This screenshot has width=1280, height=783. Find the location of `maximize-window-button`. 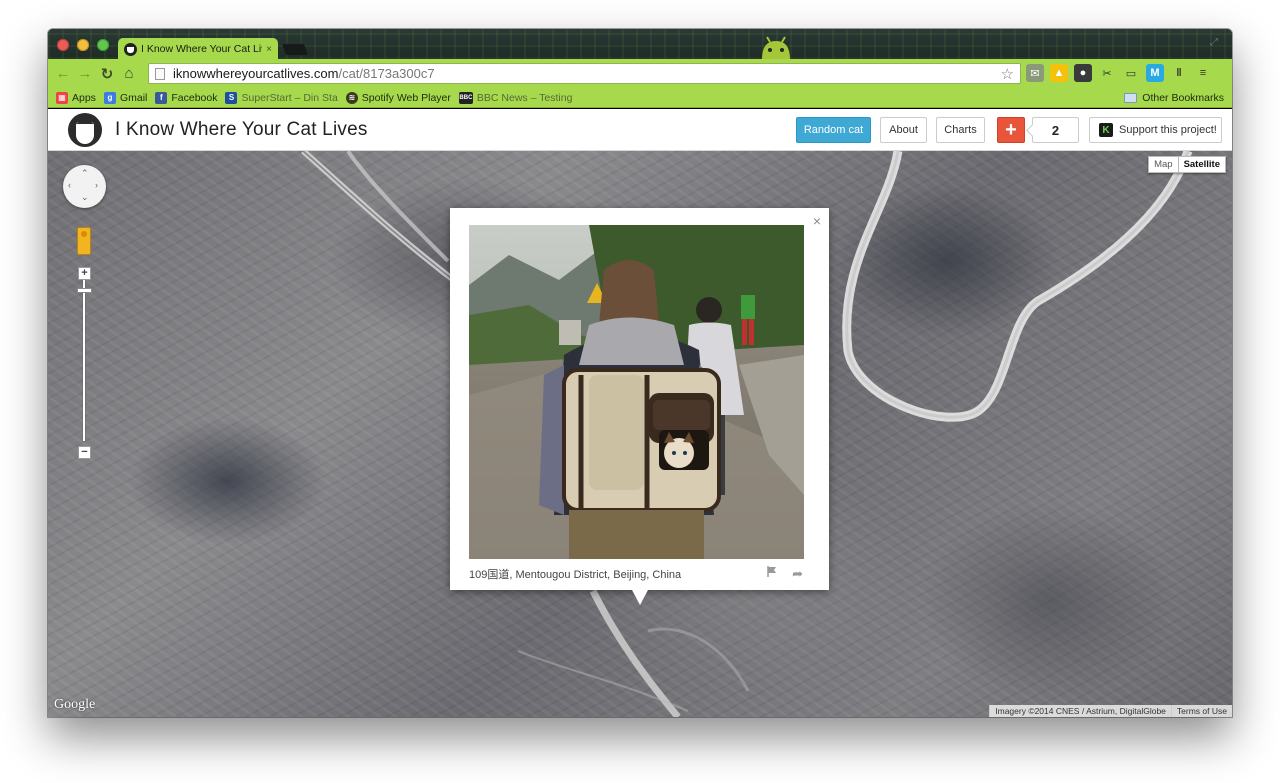

maximize-window-button is located at coordinates (103, 45).